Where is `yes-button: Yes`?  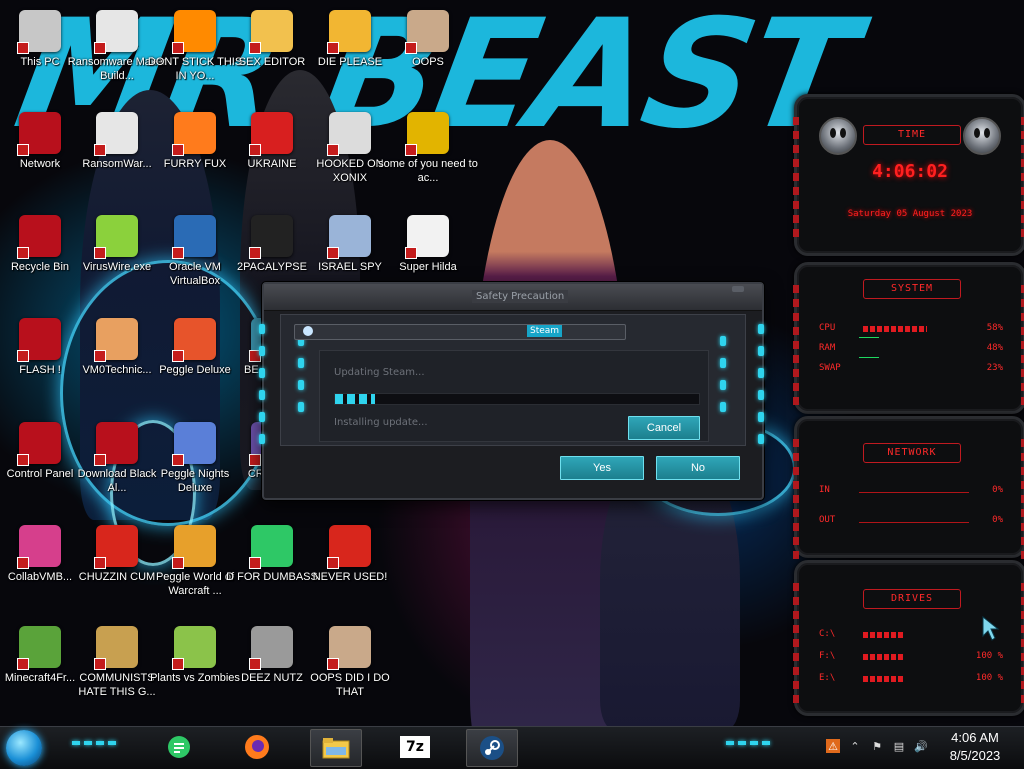 yes-button: Yes is located at coordinates (602, 468).